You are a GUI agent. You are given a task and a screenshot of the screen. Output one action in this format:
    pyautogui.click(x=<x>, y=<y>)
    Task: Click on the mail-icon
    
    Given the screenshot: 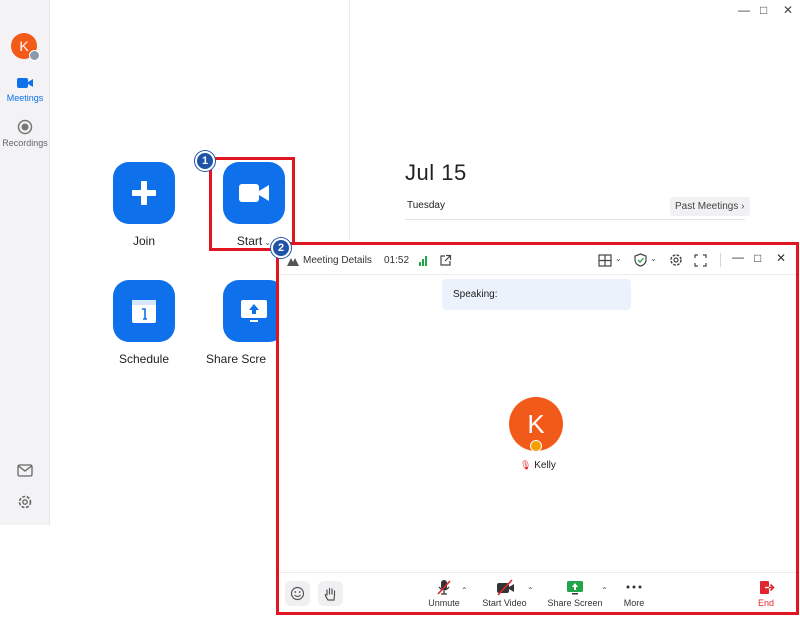 What is the action you would take?
    pyautogui.click(x=25, y=470)
    